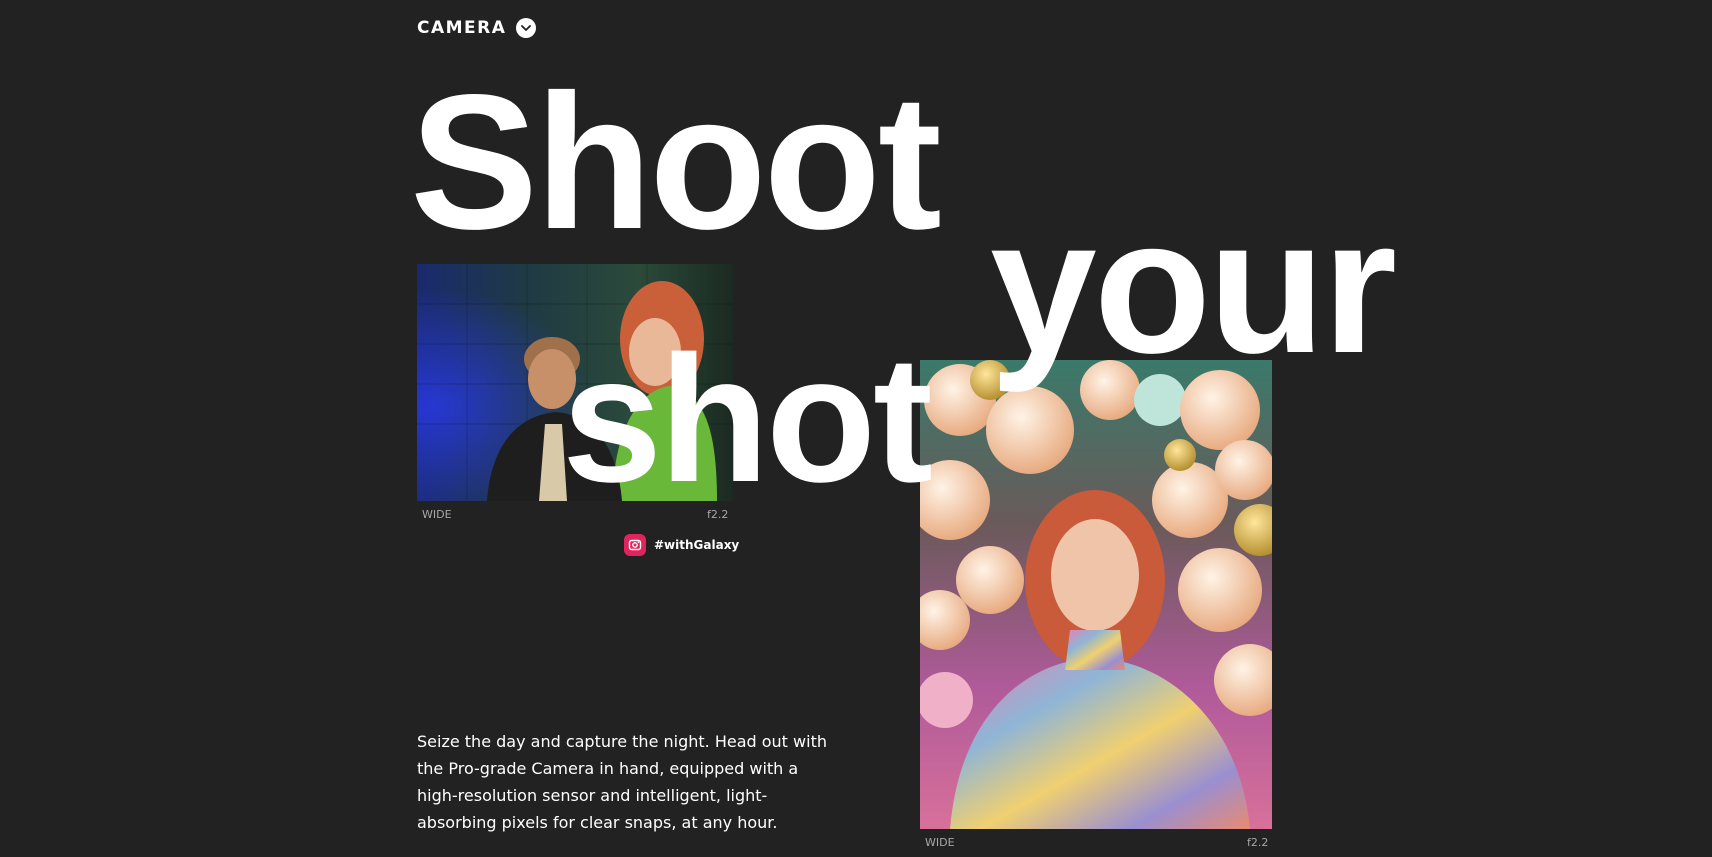  Describe the element at coordinates (462, 28) in the screenshot. I see `section-label: CAMERA` at that location.